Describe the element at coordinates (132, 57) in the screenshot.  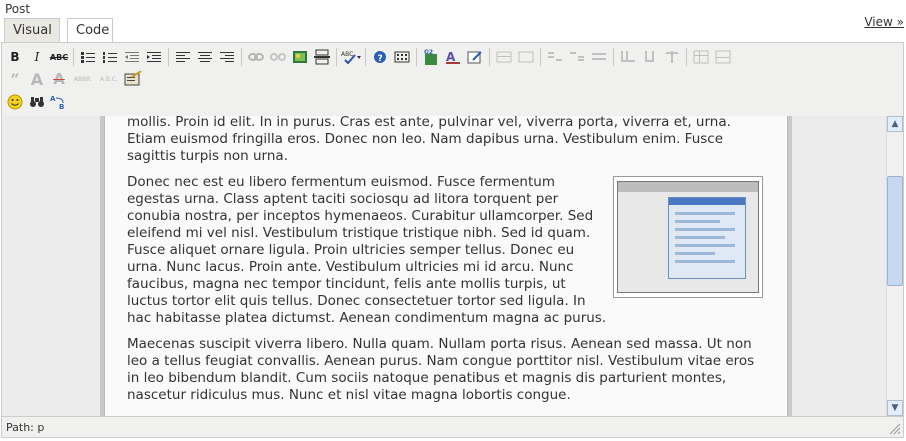
I see `outdent-button` at that location.